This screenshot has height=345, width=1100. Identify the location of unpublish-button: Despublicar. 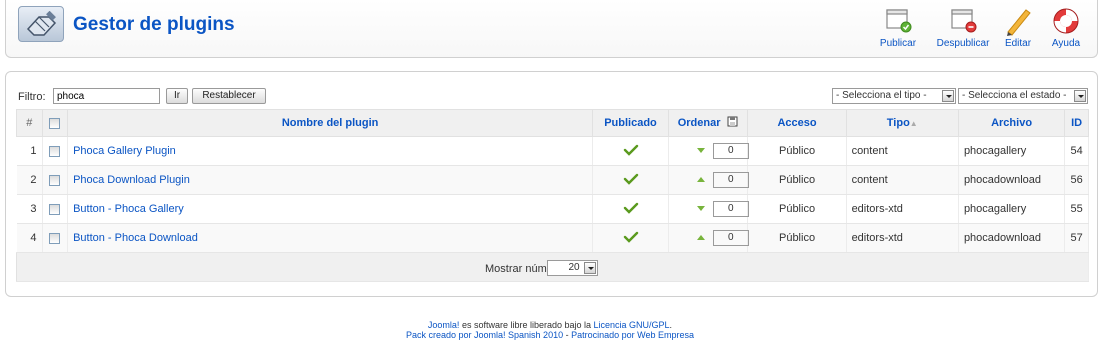
(963, 27).